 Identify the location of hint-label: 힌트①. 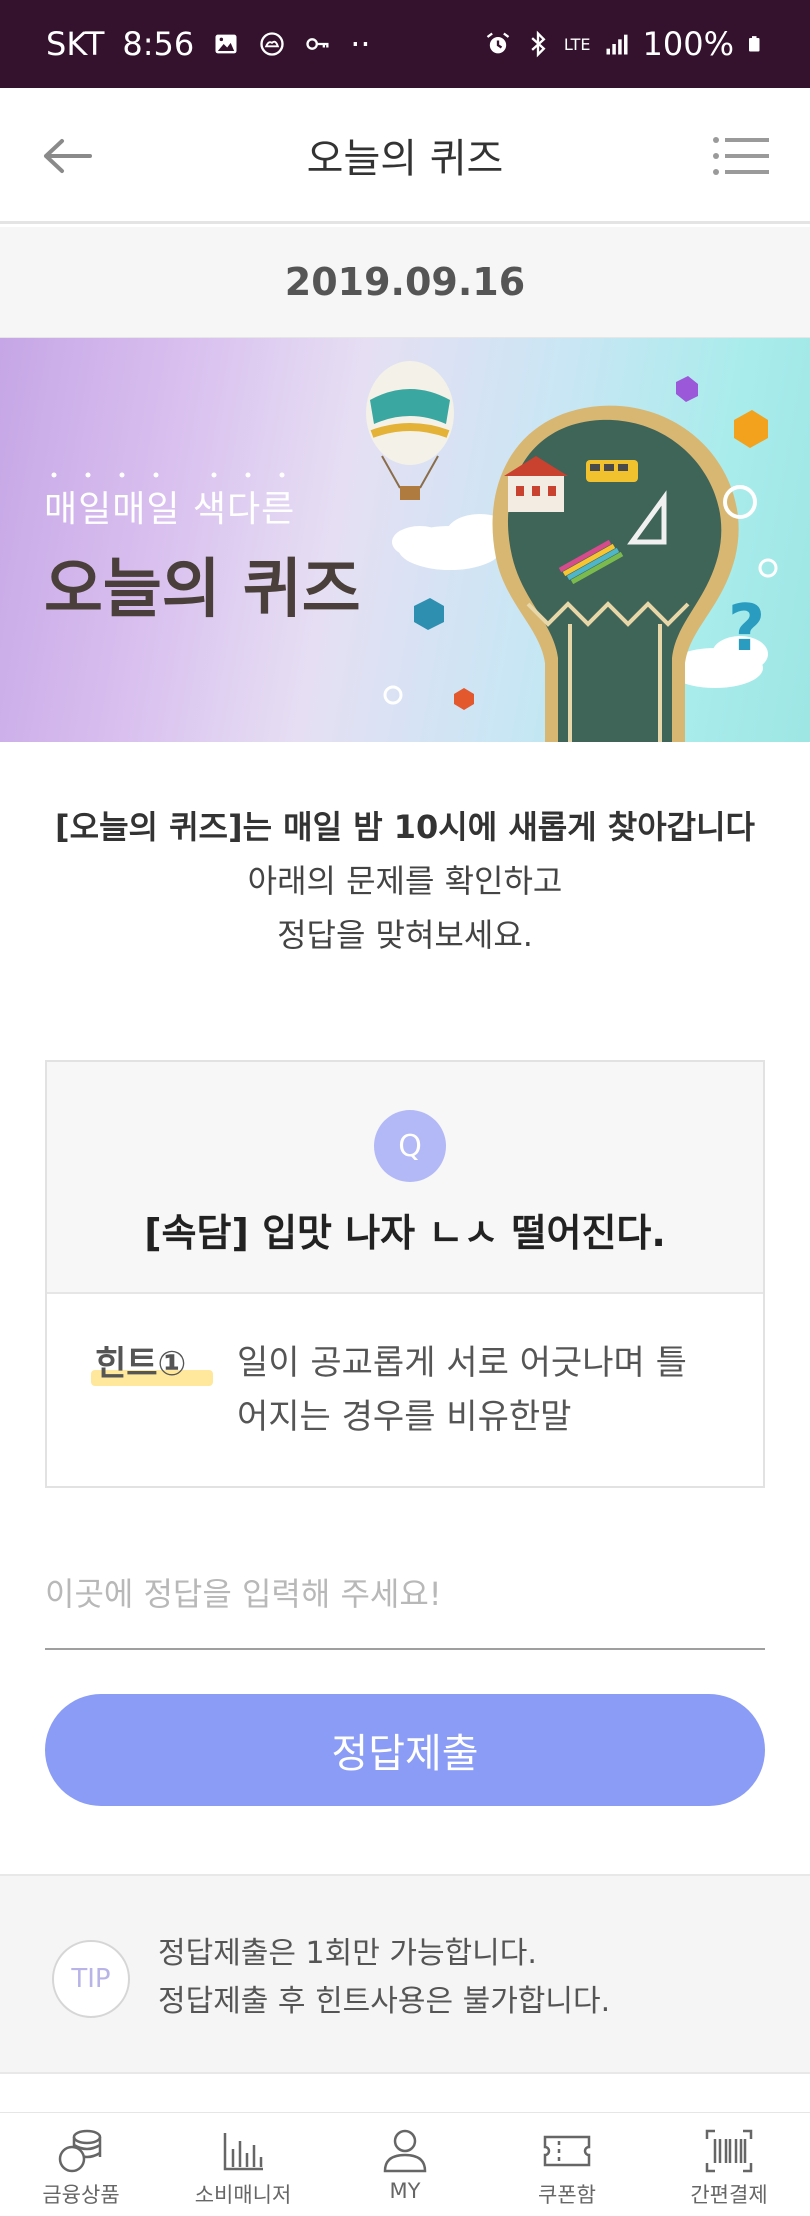
(141, 1364).